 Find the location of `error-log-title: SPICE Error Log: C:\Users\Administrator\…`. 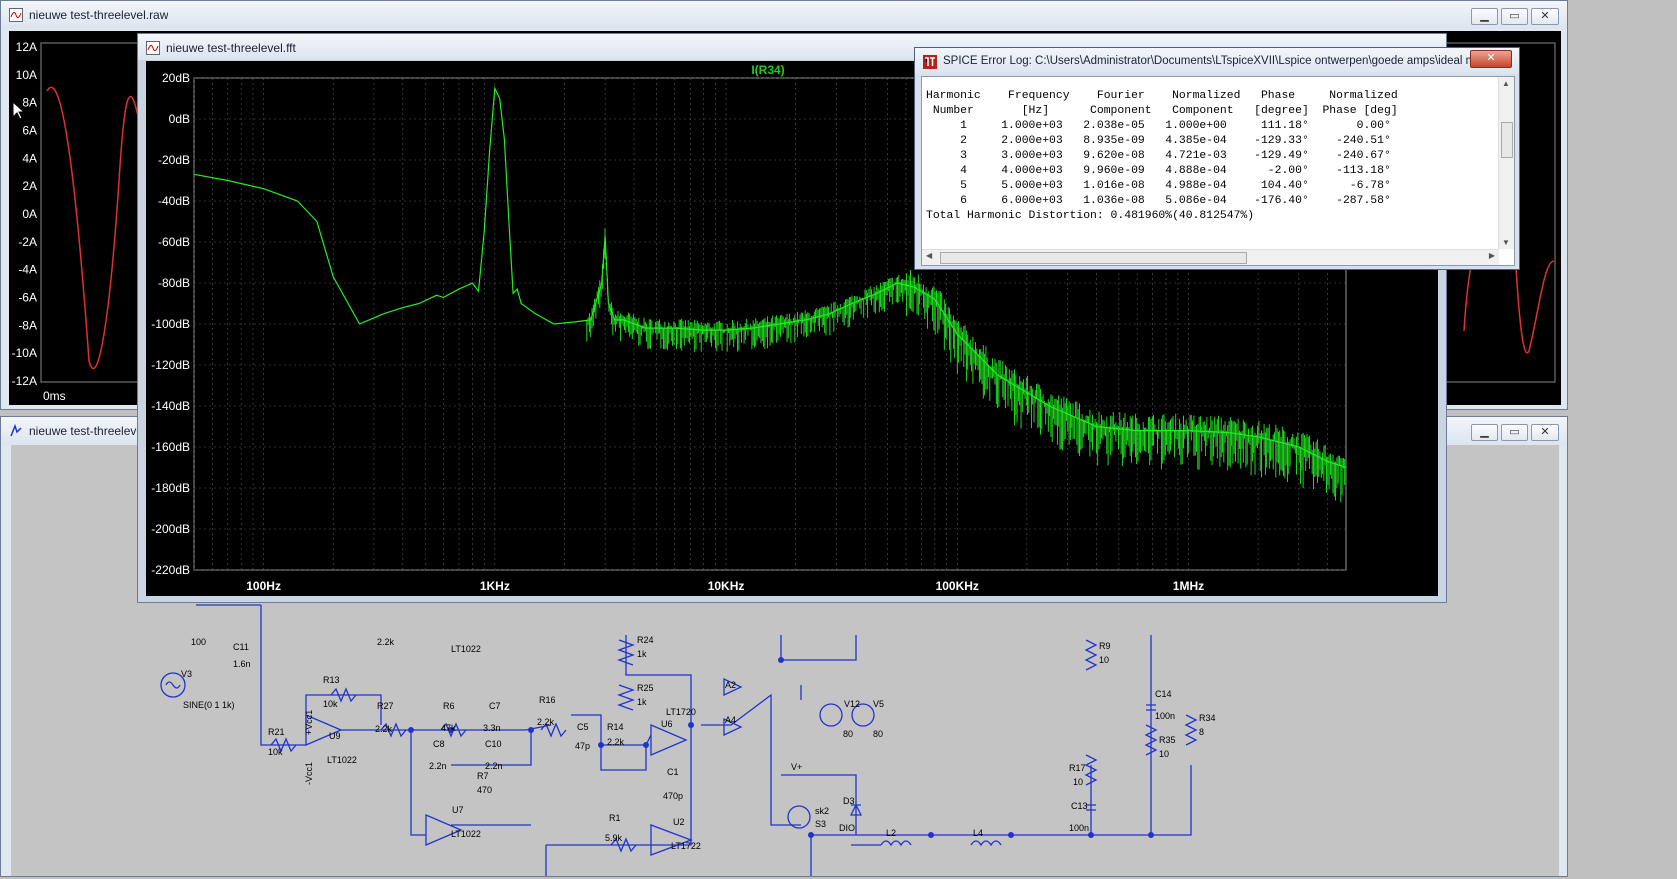

error-log-title: SPICE Error Log: C:\Users\Administrator\… is located at coordinates (1213, 61).